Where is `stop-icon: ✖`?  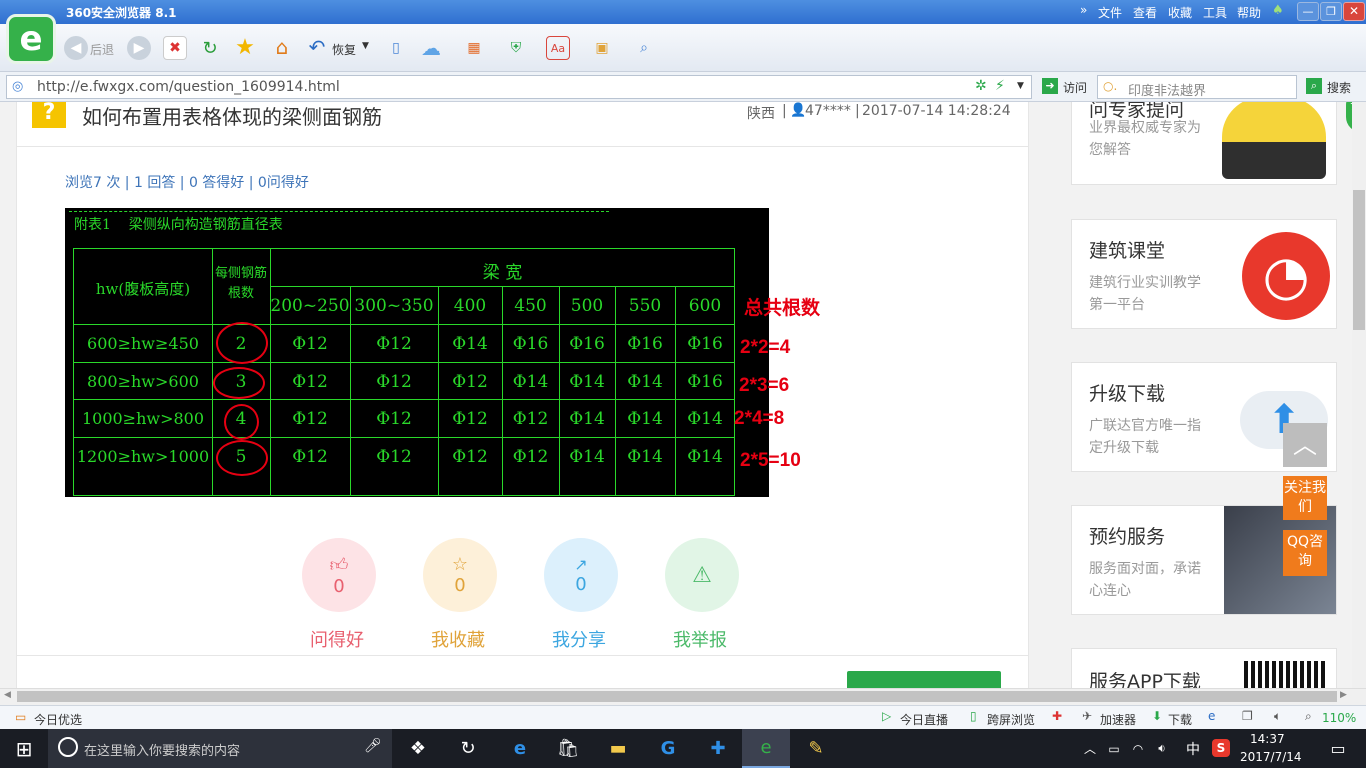 stop-icon: ✖ is located at coordinates (175, 48).